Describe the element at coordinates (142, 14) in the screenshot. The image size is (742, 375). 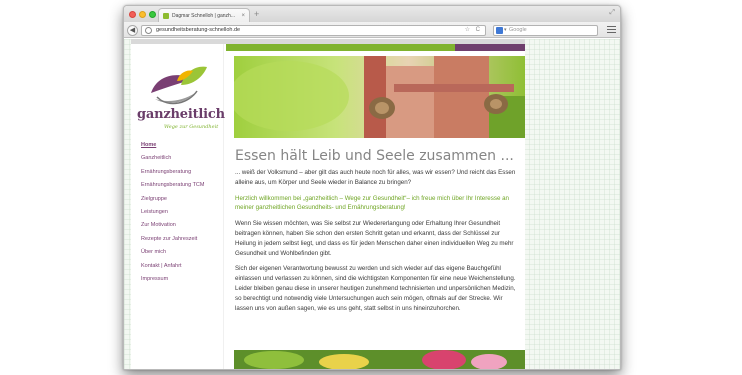
I see `minimize-window-button` at that location.